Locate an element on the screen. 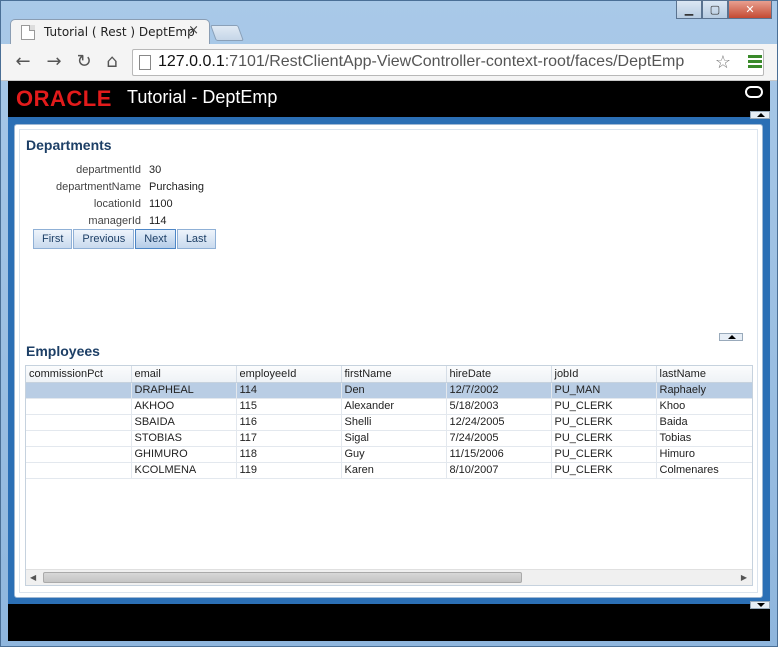  table-cell-firstName: Shelli is located at coordinates (394, 422).